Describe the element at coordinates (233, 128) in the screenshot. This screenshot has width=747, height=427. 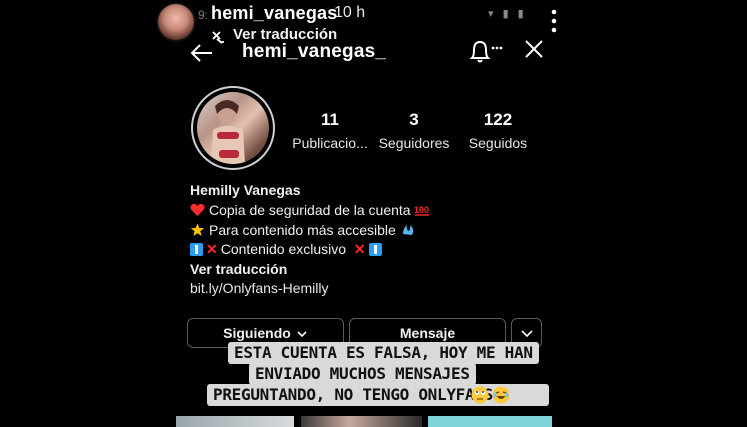
I see `profile-avatar` at that location.